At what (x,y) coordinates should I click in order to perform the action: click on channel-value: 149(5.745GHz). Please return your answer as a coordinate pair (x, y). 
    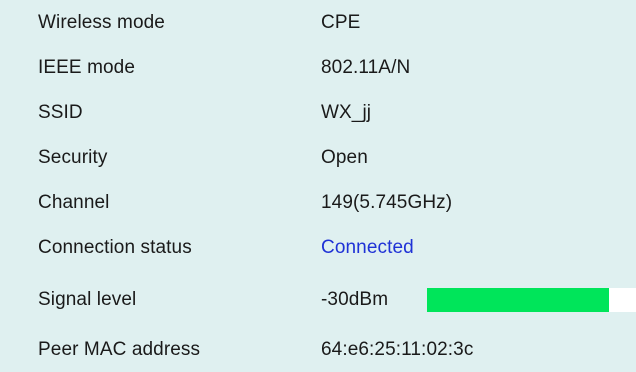
    Looking at the image, I should click on (387, 202).